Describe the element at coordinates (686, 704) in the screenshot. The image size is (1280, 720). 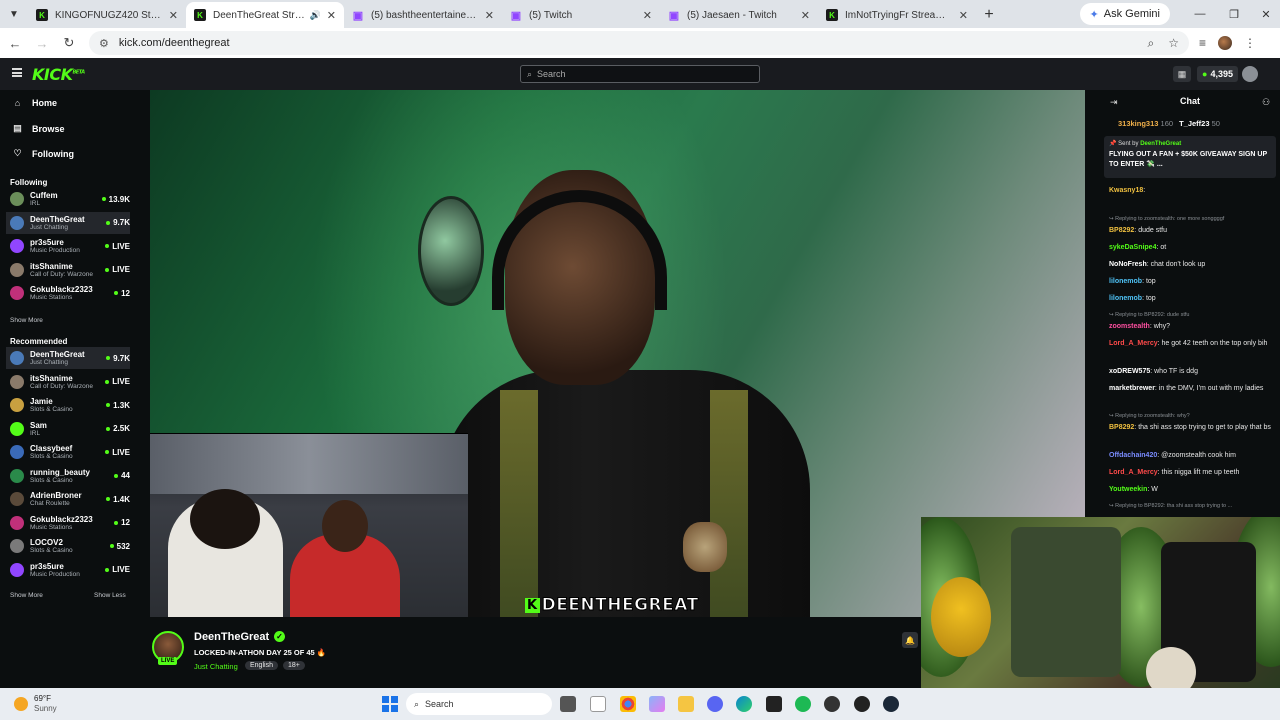
I see `file-explorer-icon` at that location.